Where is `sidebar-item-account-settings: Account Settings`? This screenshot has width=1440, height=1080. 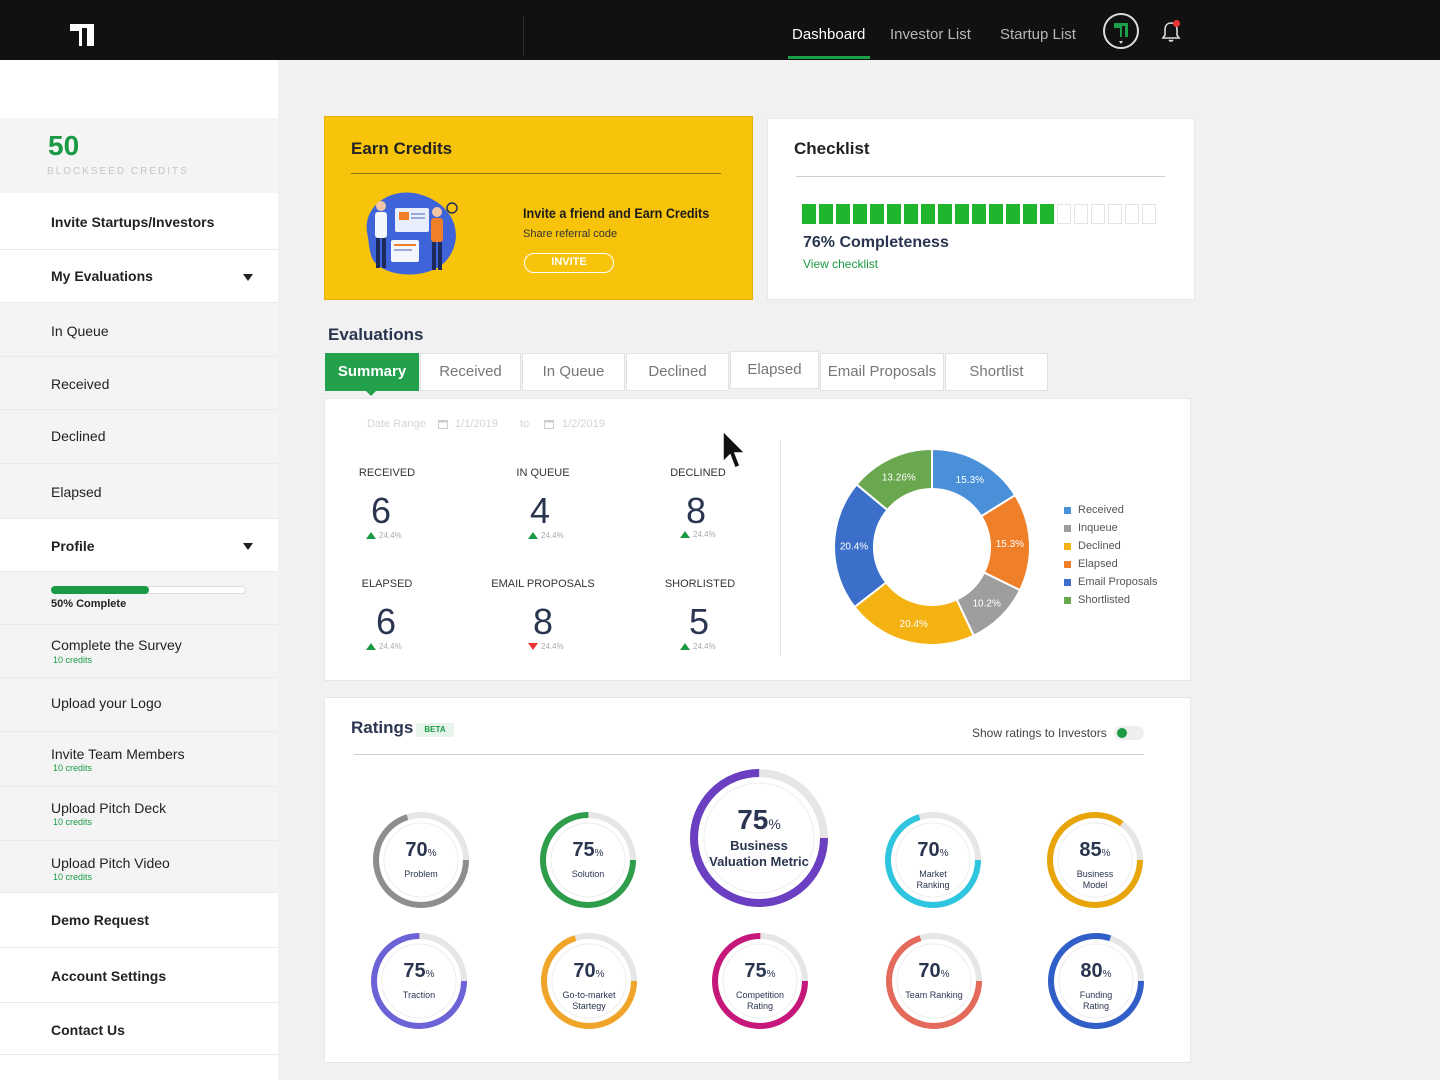
sidebar-item-account-settings: Account Settings is located at coordinates (139, 975).